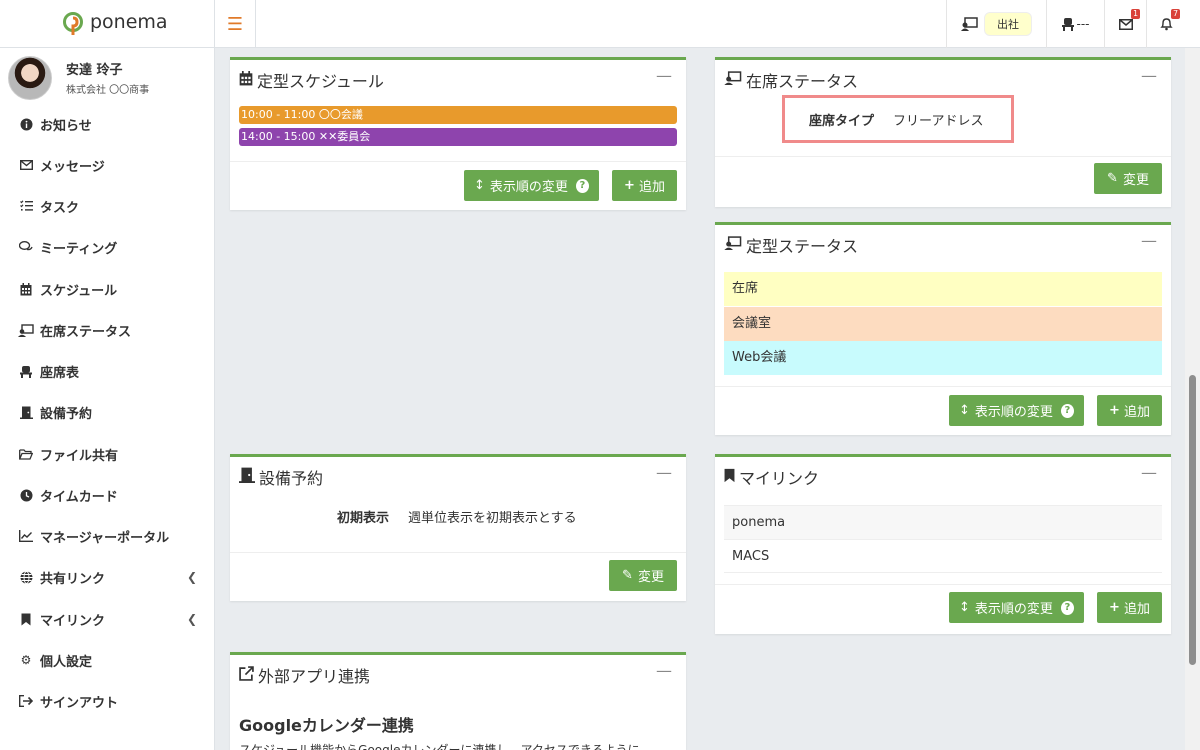  Describe the element at coordinates (94, 70) in the screenshot. I see `user-name: 安達 玲子` at that location.